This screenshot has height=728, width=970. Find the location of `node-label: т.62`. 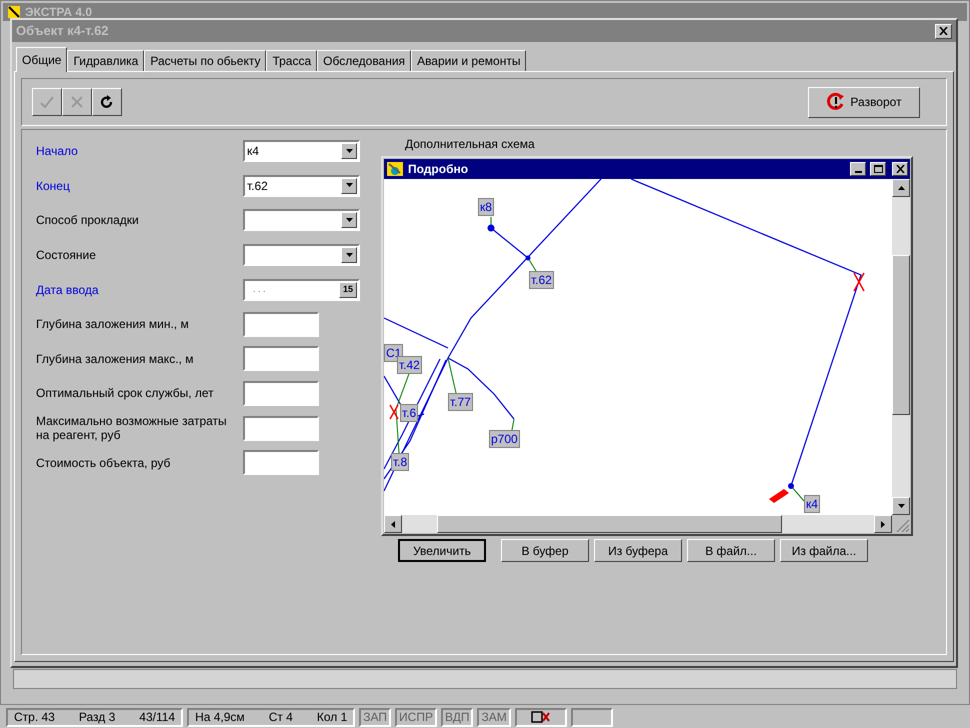

node-label: т.62 is located at coordinates (541, 280).